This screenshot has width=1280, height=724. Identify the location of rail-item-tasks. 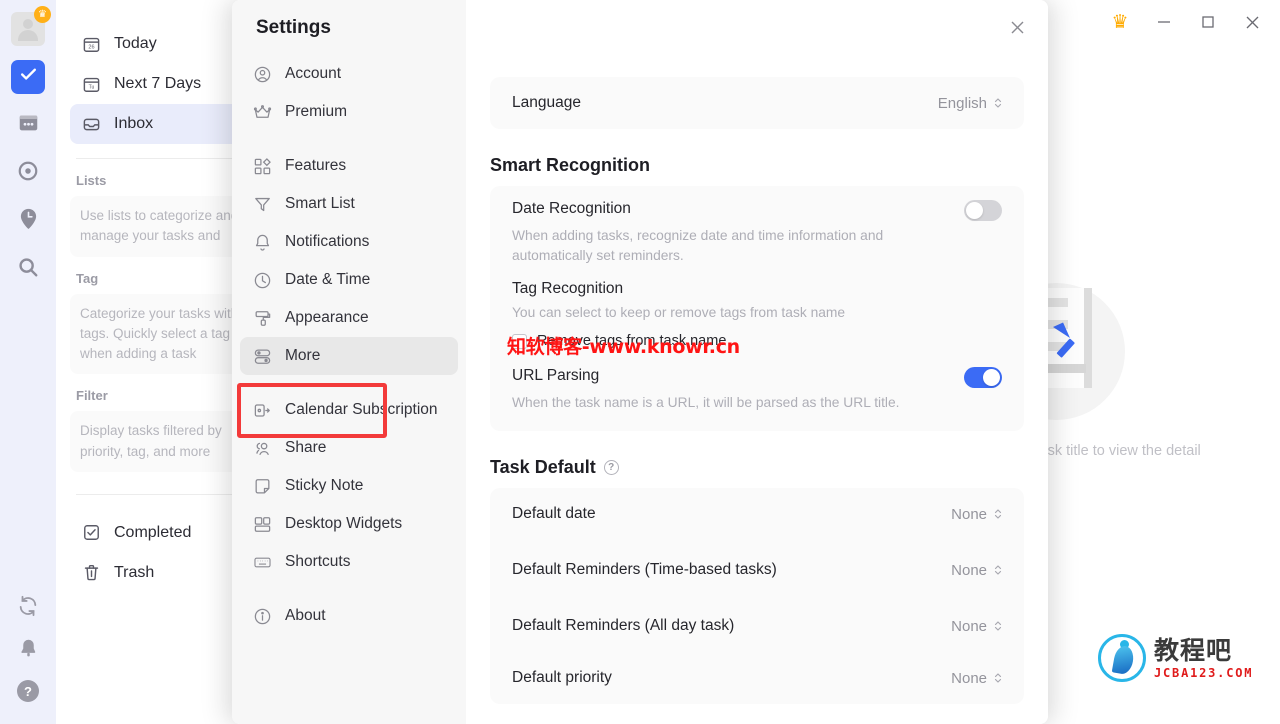
(28, 77).